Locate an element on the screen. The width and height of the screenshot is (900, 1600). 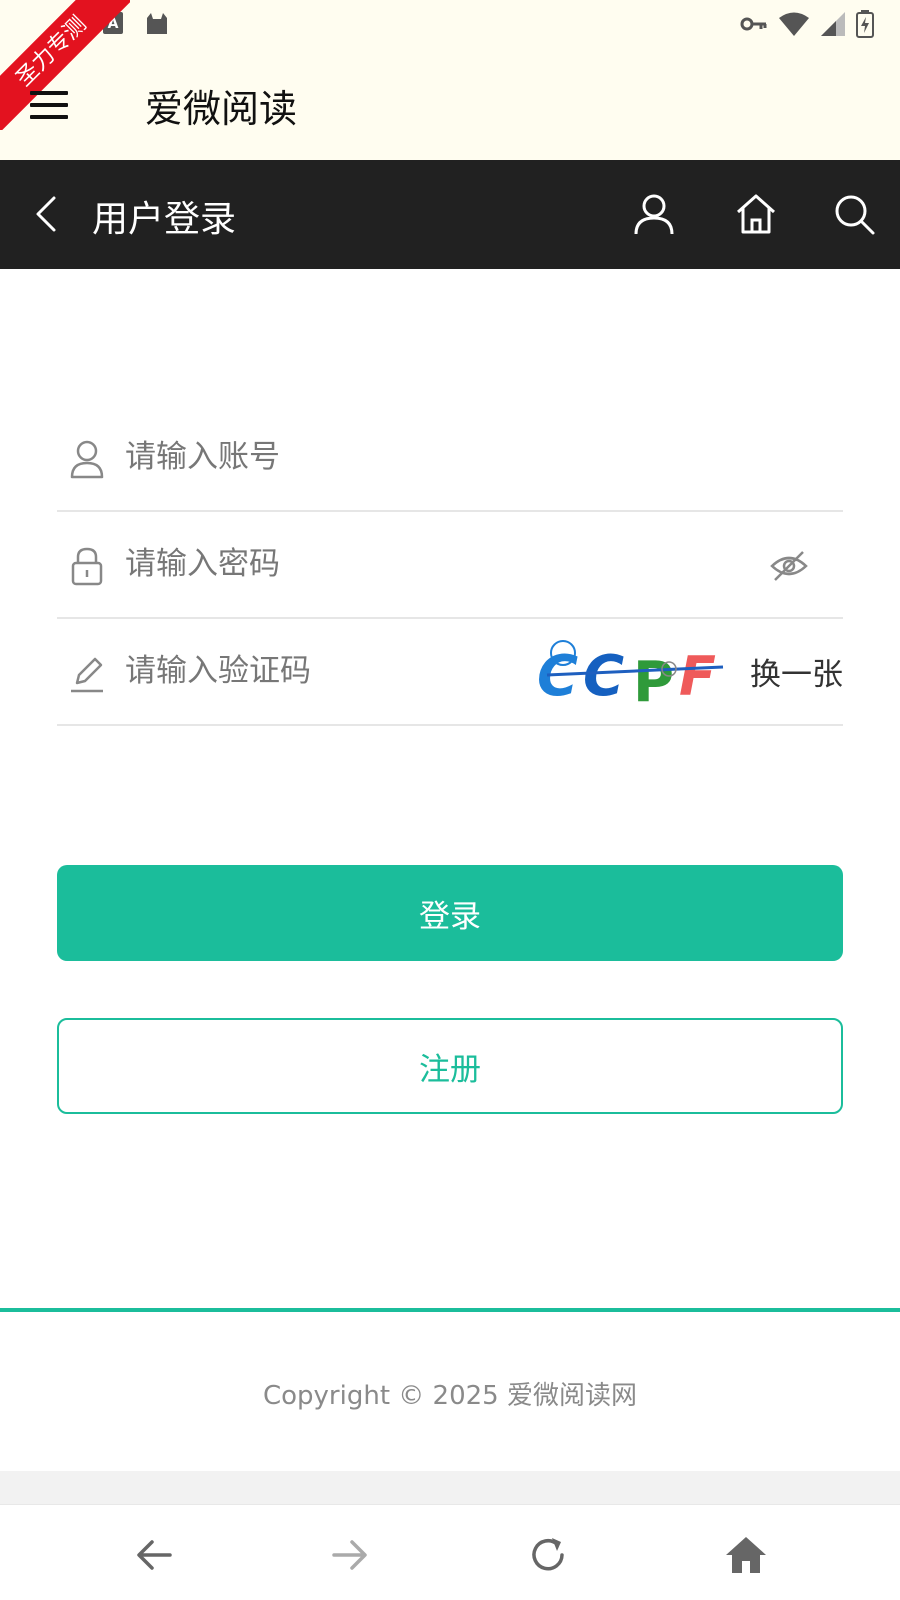
chevron-left-icon is located at coordinates (46, 214).